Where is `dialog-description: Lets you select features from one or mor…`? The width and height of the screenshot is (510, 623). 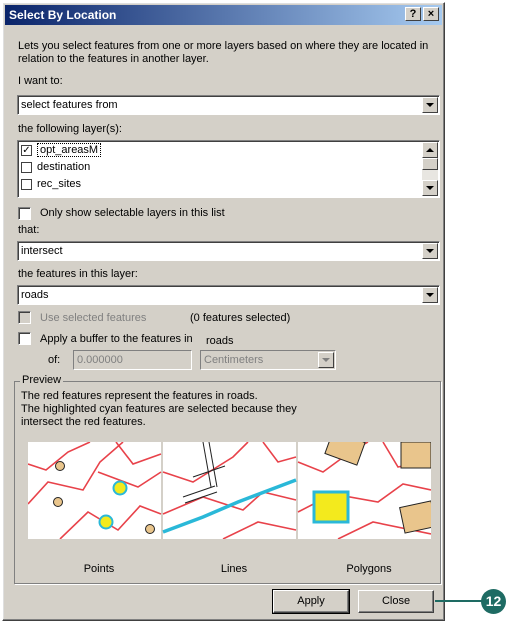 dialog-description: Lets you select features from one or mor… is located at coordinates (223, 52).